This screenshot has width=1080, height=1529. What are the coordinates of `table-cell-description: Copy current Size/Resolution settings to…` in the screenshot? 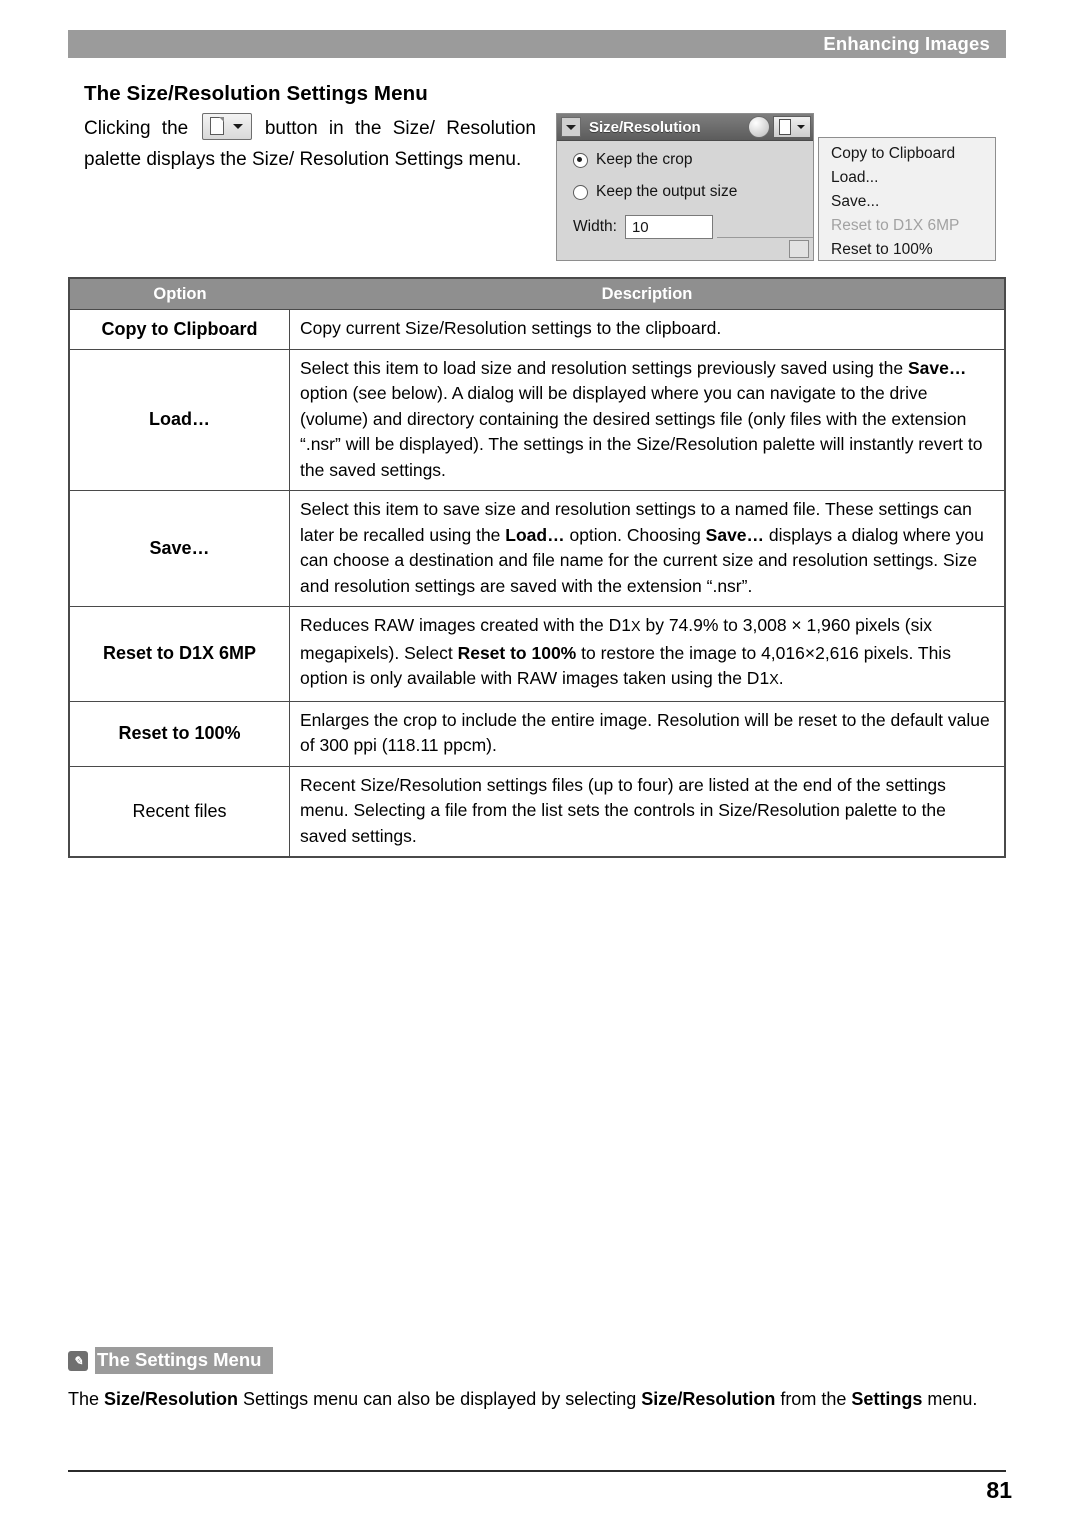 It's located at (647, 329).